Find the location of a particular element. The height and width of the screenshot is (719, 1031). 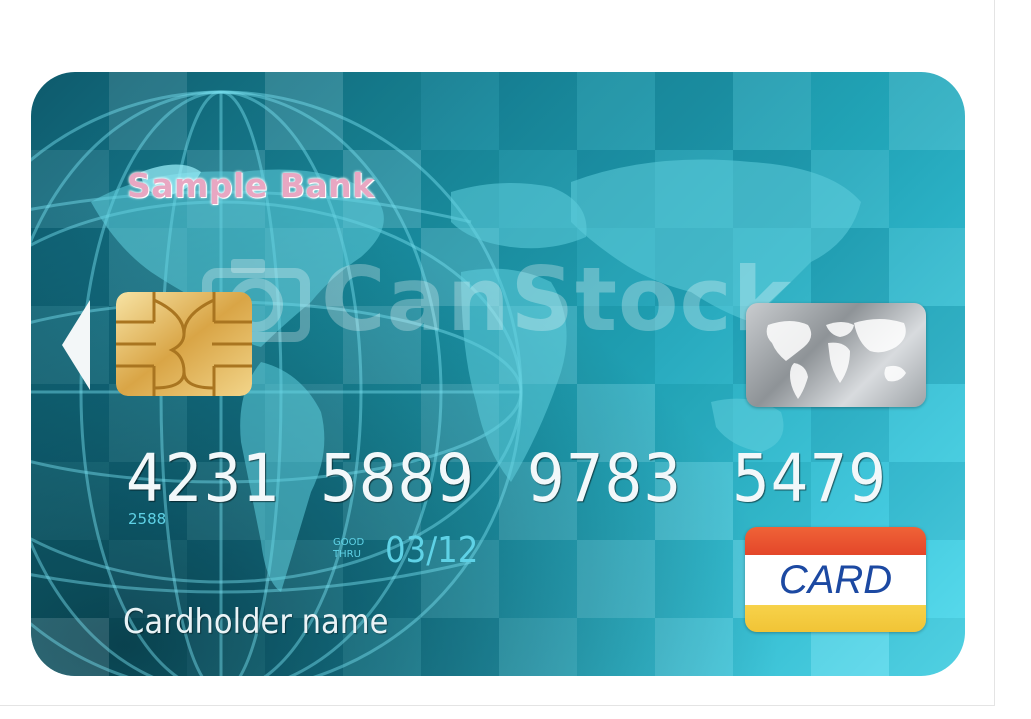

hologram-world-map-icon is located at coordinates (836, 355).